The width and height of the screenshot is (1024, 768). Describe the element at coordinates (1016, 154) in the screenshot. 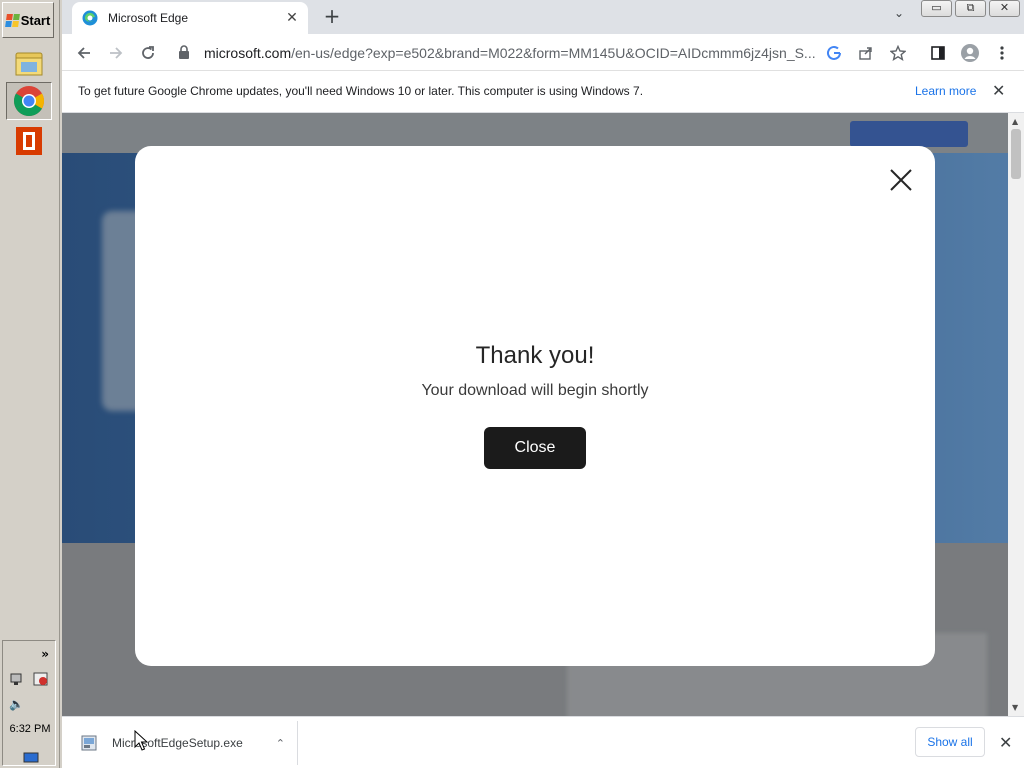

I see `scrollbar-thumb` at that location.